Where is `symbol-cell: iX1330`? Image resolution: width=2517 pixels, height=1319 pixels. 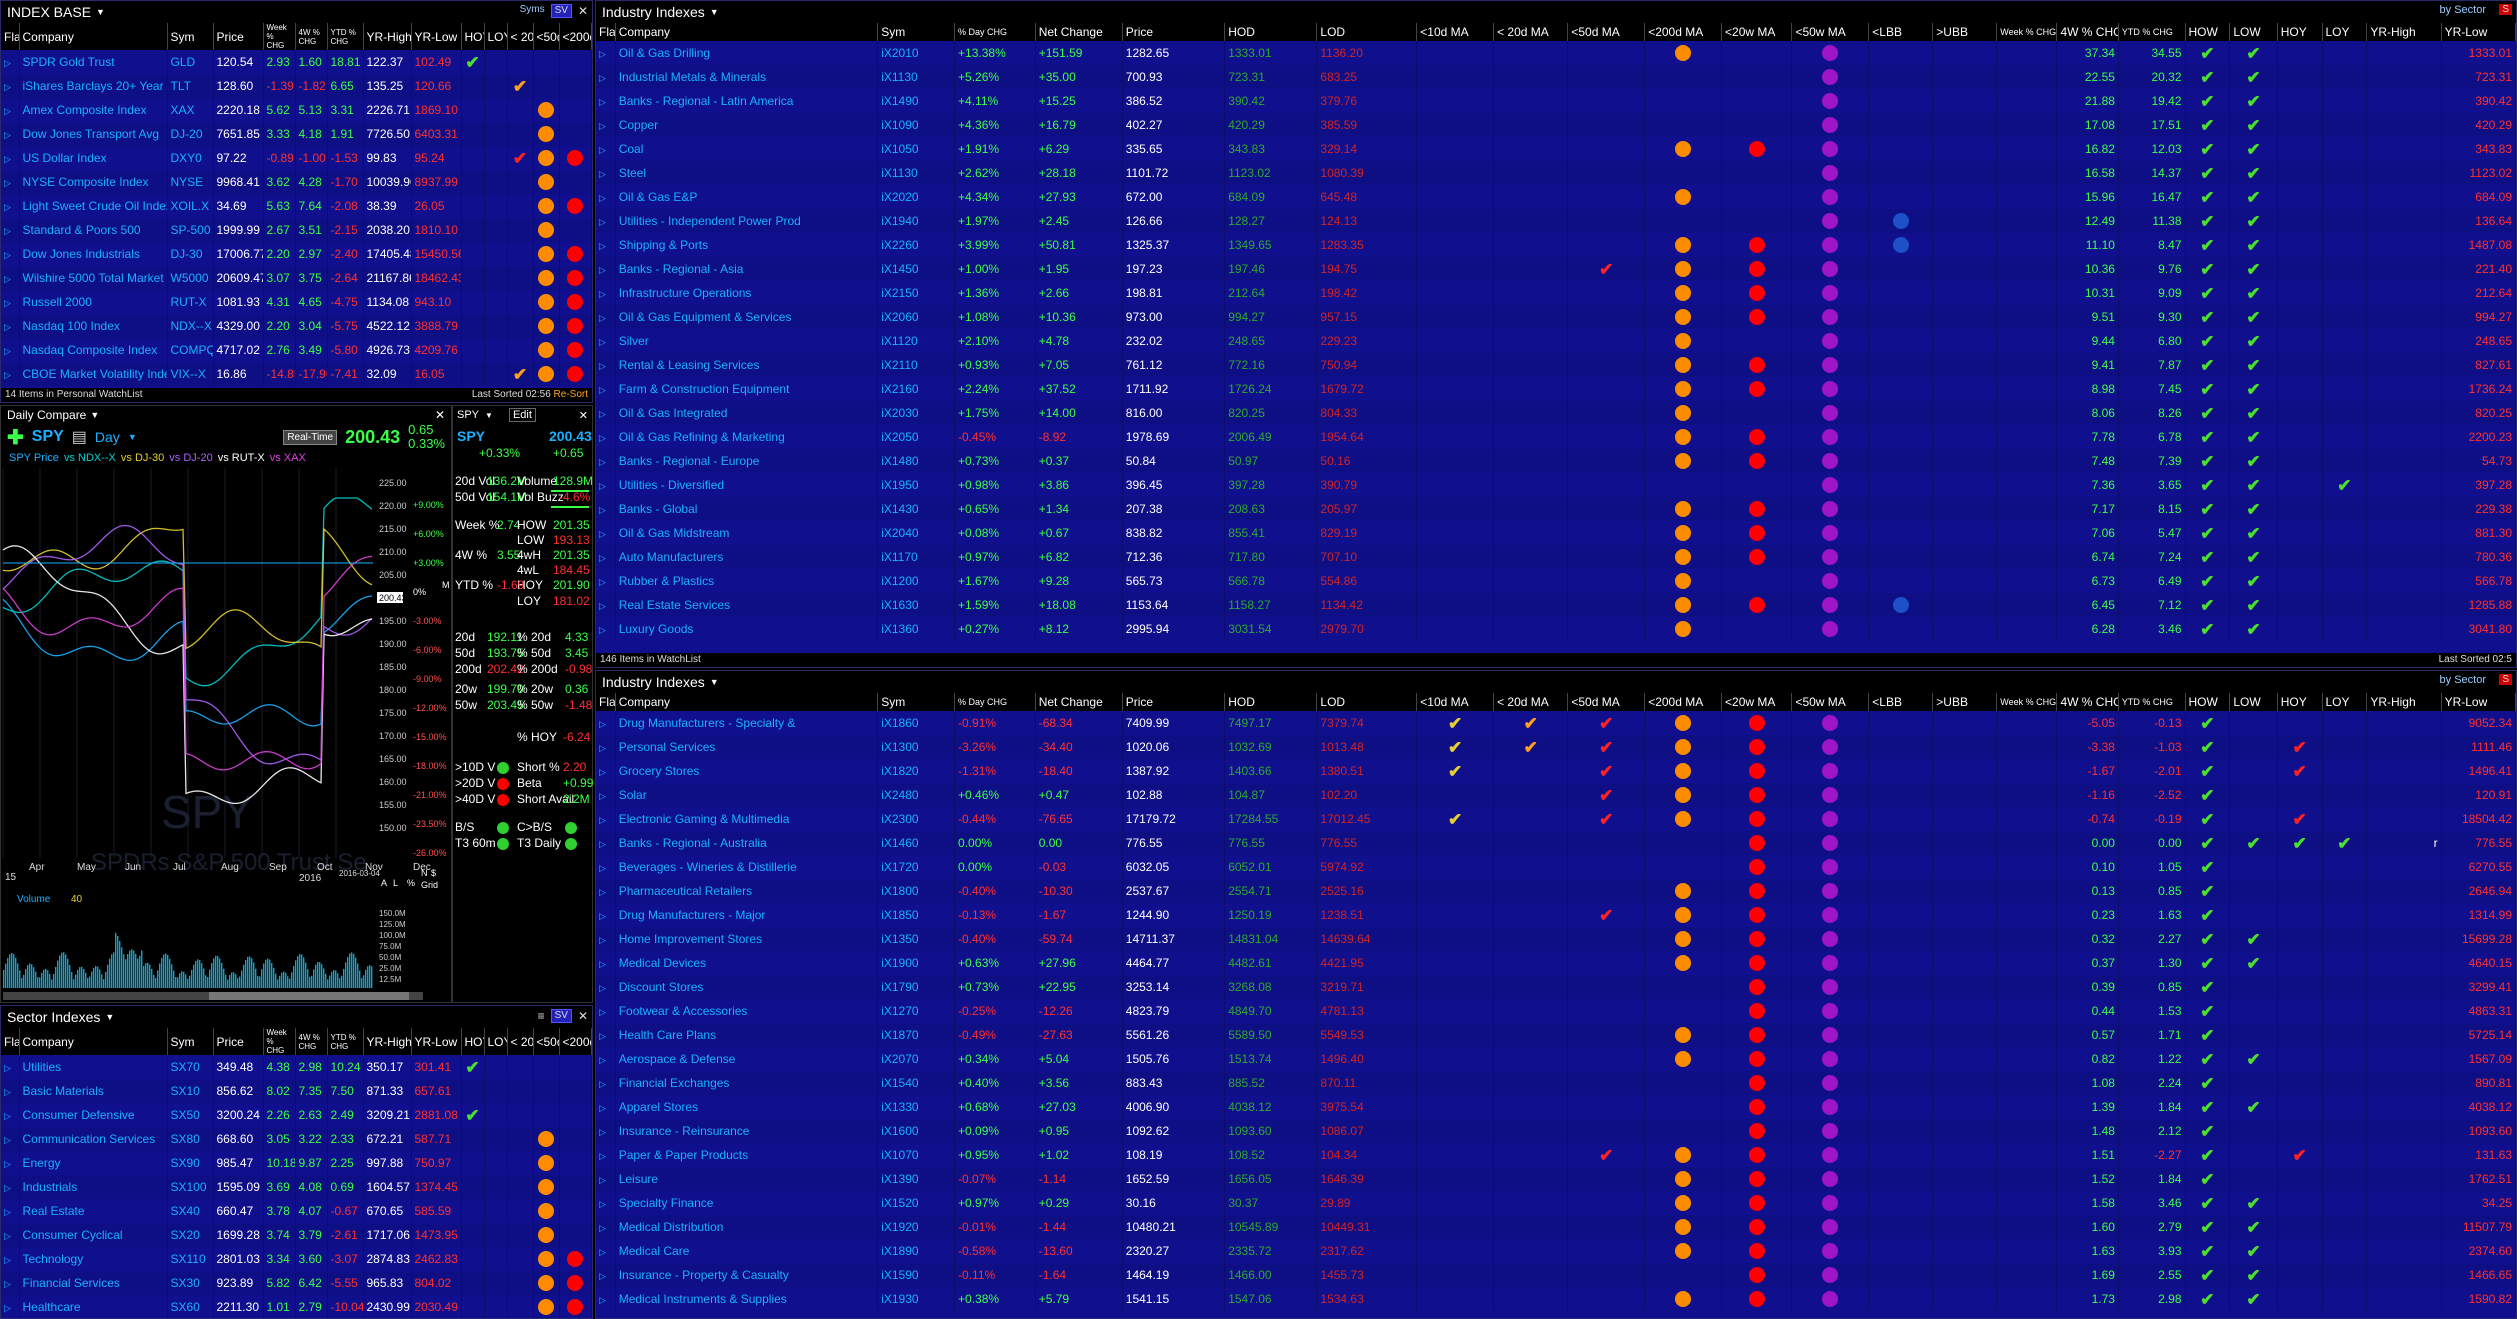 symbol-cell: iX1330 is located at coordinates (916, 1107).